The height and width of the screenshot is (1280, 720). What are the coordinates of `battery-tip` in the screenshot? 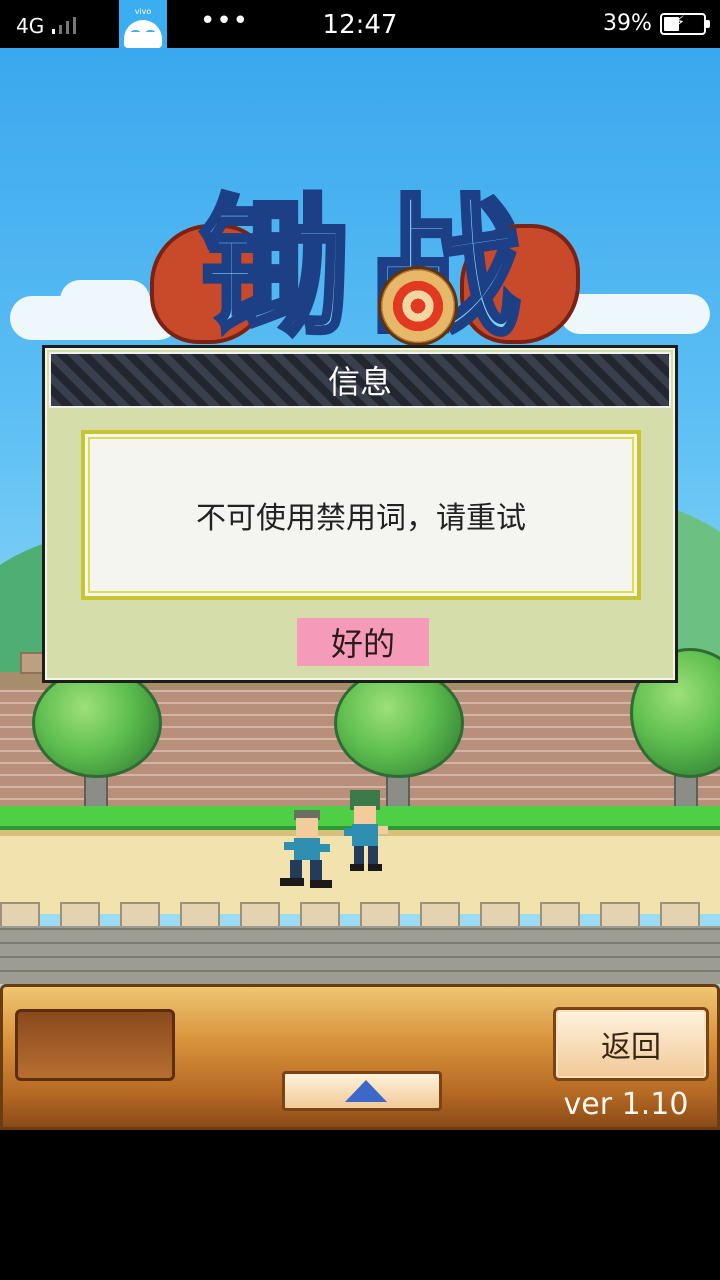 It's located at (708, 24).